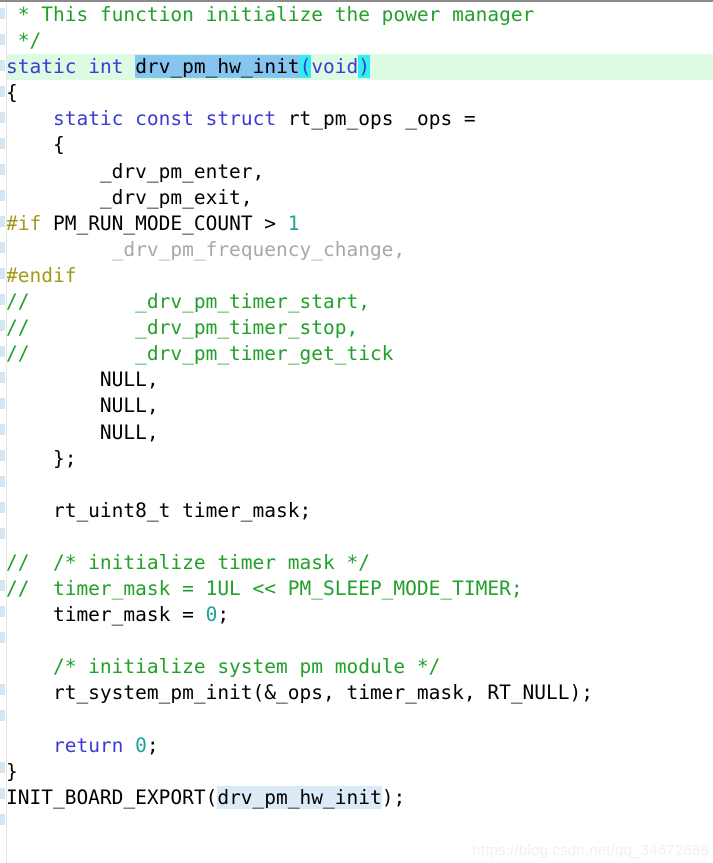 This screenshot has width=713, height=863. Describe the element at coordinates (590, 850) in the screenshot. I see `watermark-text: https://blog.csdn.net/qq_34672688` at that location.